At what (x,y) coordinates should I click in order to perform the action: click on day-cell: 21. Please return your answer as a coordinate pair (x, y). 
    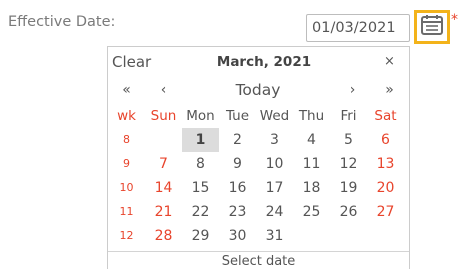
    Looking at the image, I should click on (163, 212).